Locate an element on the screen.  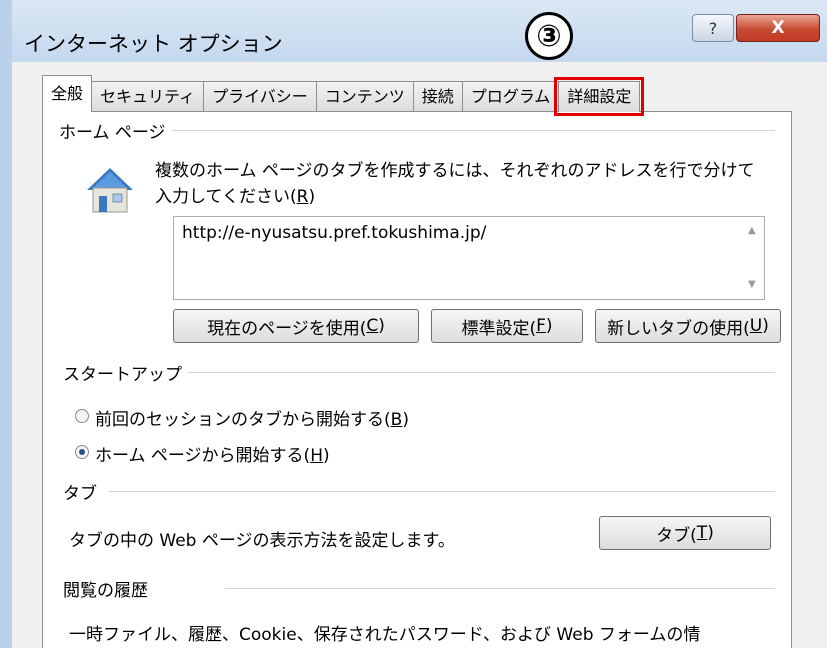
help-button: ? is located at coordinates (713, 28).